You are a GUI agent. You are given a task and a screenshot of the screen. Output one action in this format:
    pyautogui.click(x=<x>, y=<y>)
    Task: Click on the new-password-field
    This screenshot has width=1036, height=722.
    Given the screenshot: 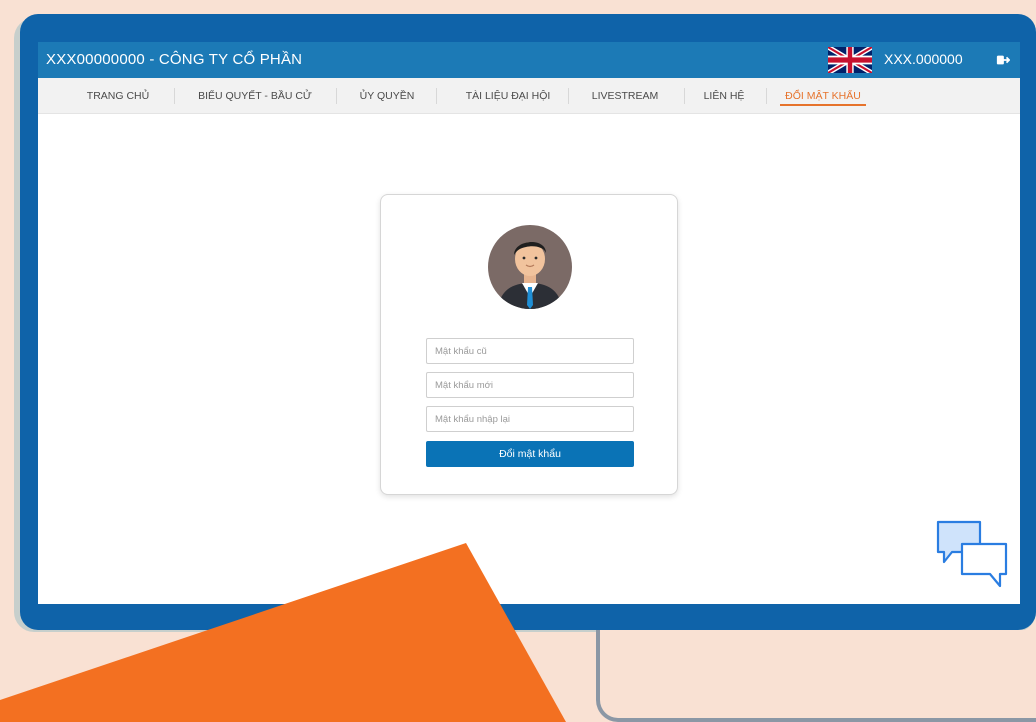 What is the action you would take?
    pyautogui.click(x=530, y=385)
    